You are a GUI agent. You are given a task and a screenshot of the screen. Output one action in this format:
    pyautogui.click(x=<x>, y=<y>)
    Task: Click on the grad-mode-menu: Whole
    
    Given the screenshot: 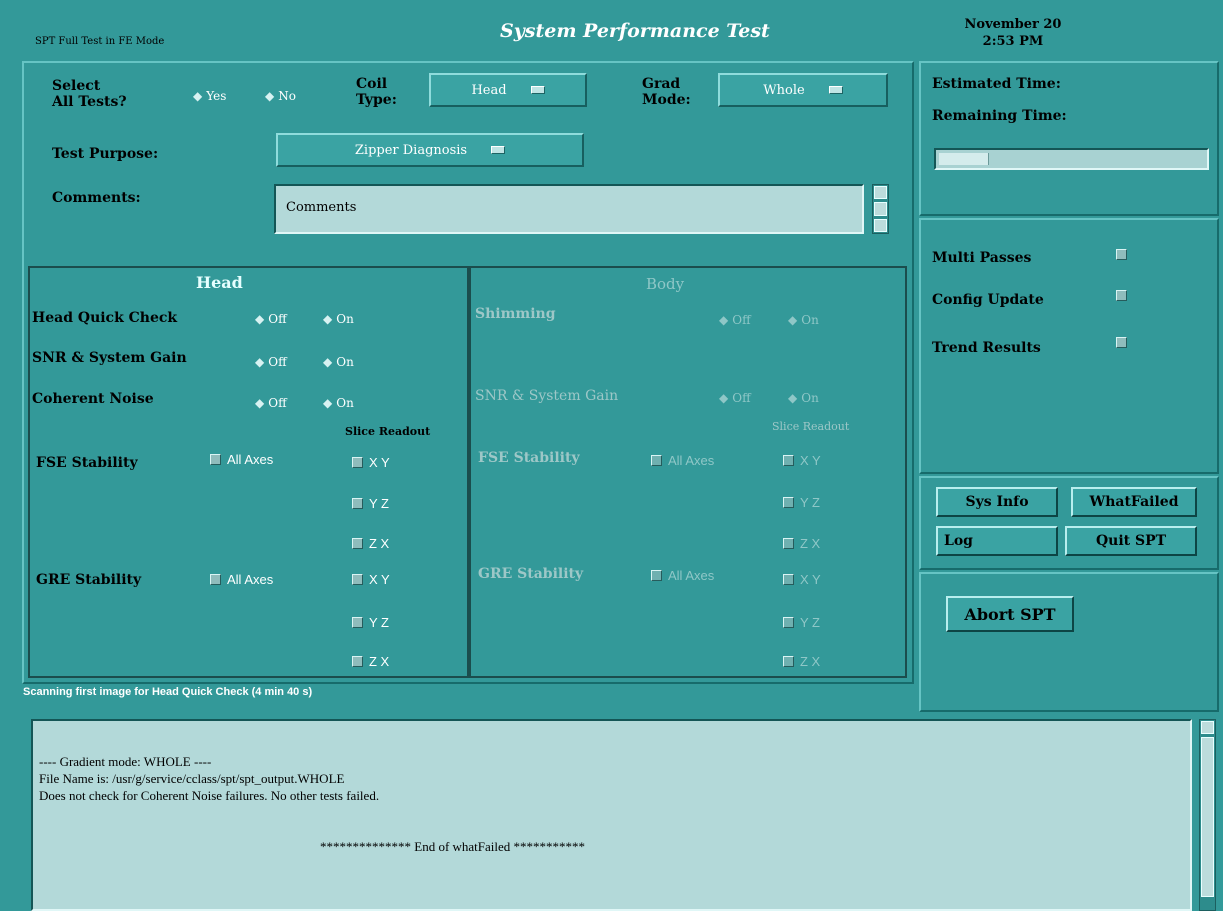 What is the action you would take?
    pyautogui.click(x=803, y=90)
    